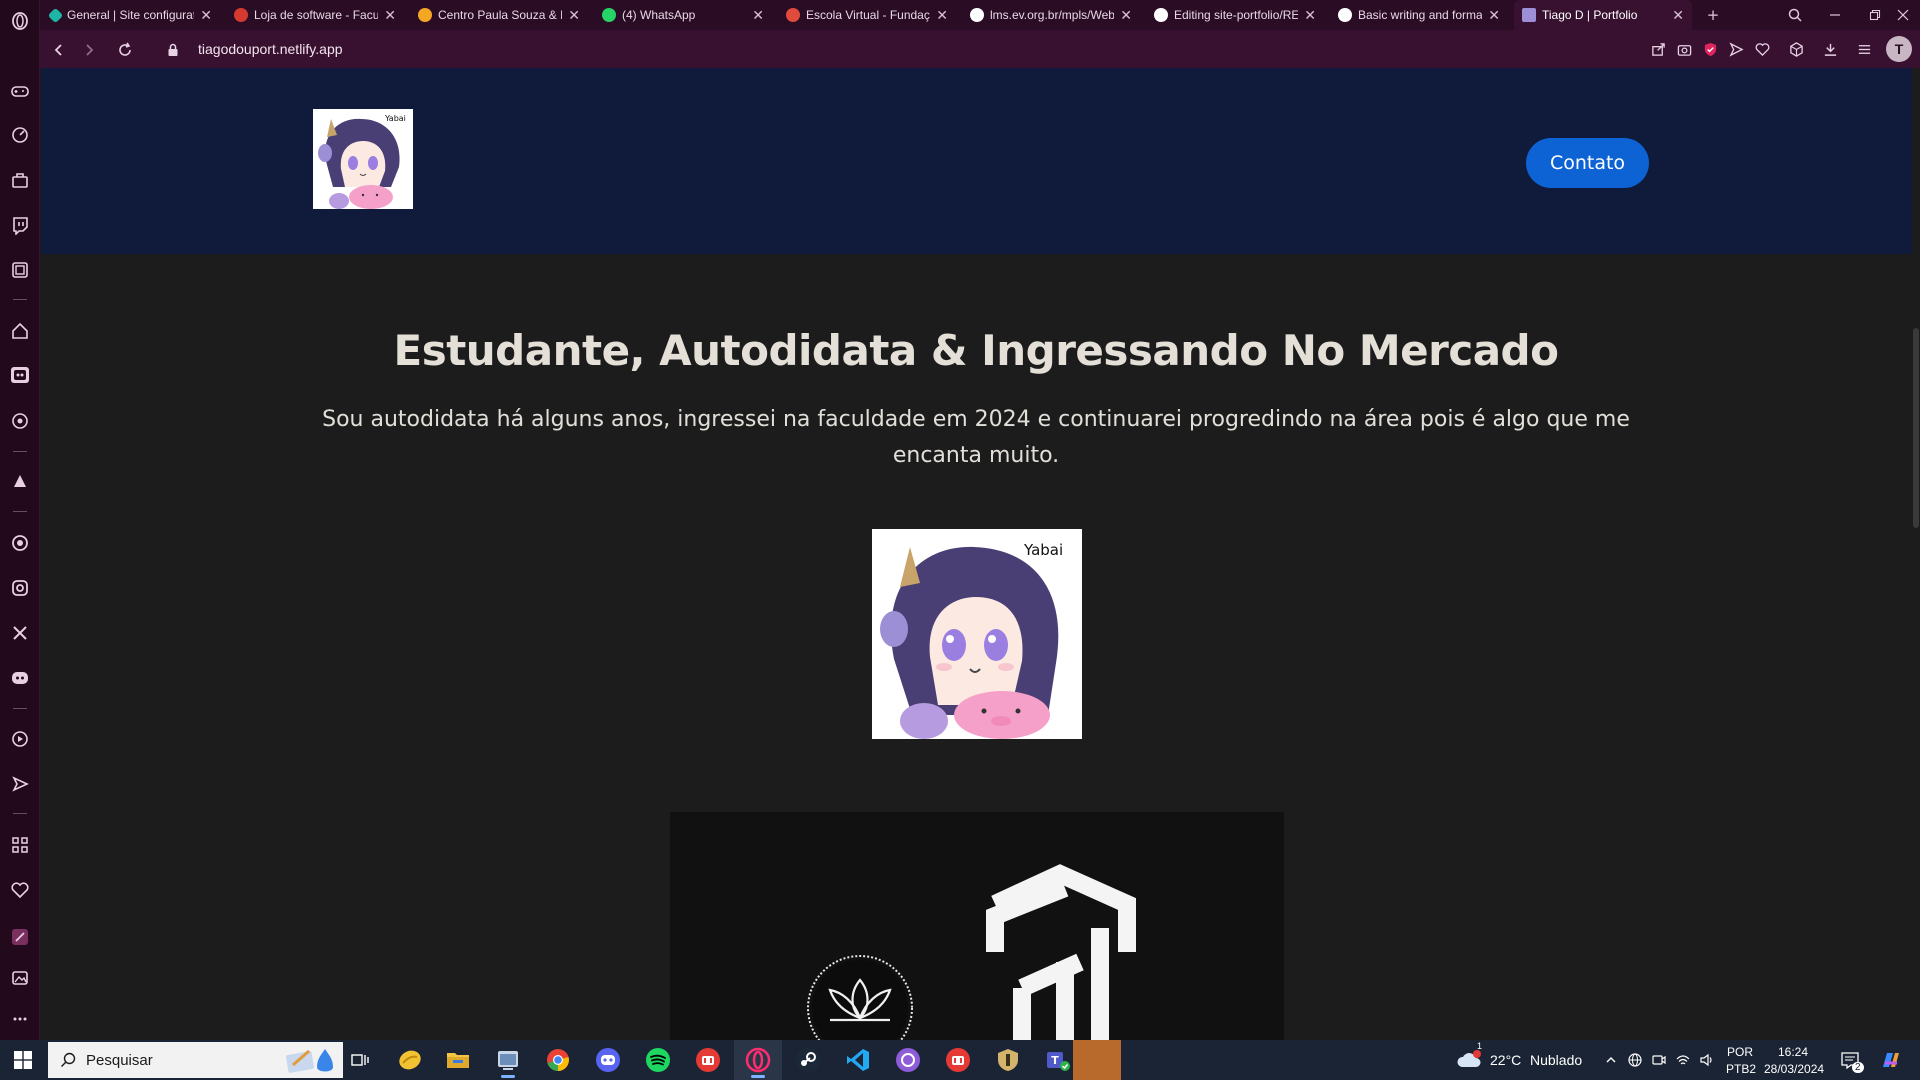  What do you see at coordinates (458, 1060) in the screenshot?
I see `file-explorer-icon` at bounding box center [458, 1060].